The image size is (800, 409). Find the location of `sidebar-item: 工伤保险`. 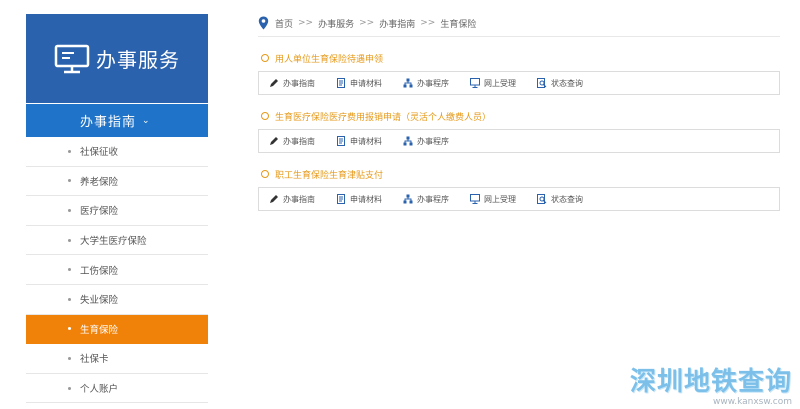

sidebar-item: 工伤保险 is located at coordinates (117, 270).